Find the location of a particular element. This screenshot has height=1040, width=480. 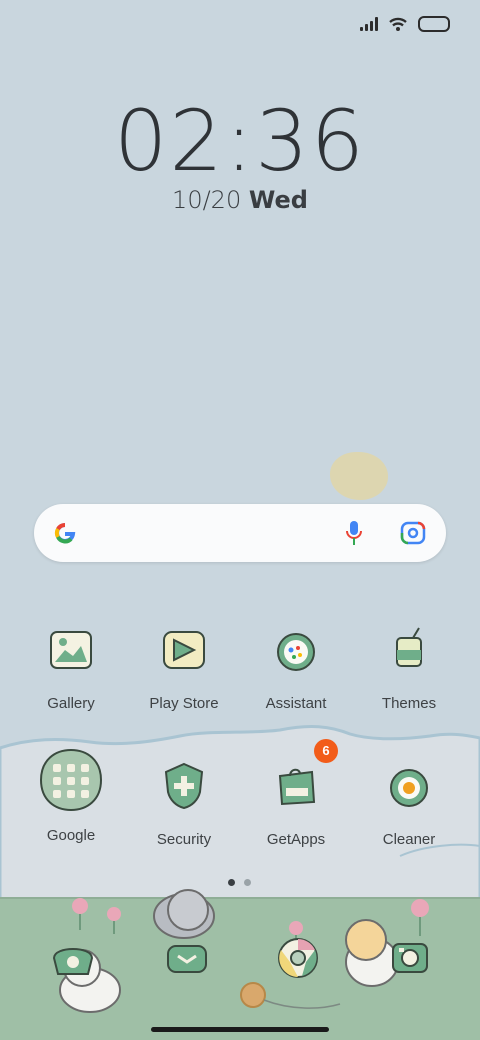

dock-messages is located at coordinates (187, 958).